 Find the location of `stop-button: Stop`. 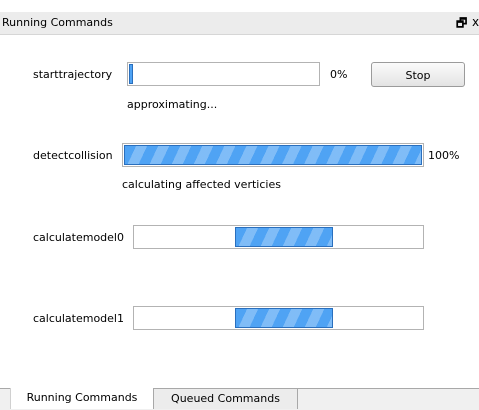

stop-button: Stop is located at coordinates (418, 74).